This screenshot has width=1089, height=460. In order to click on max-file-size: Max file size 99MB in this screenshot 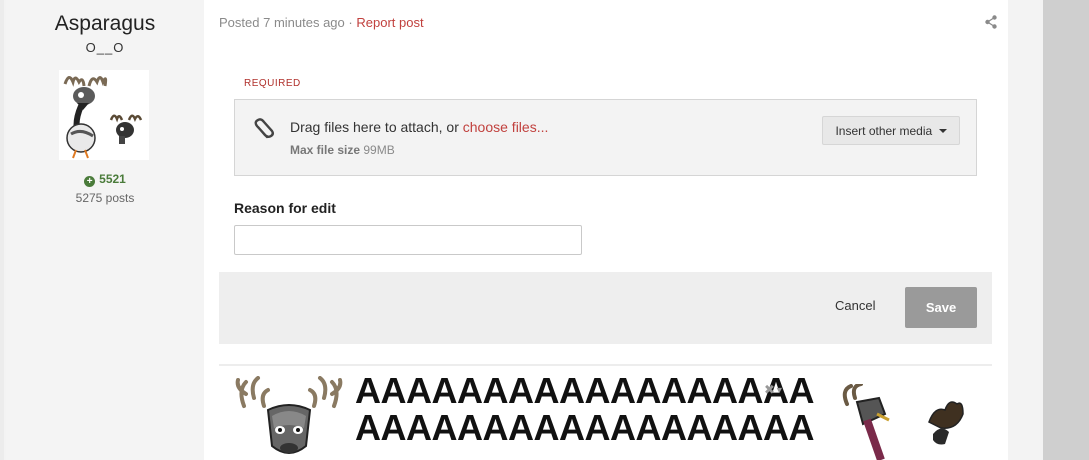, I will do `click(342, 150)`.